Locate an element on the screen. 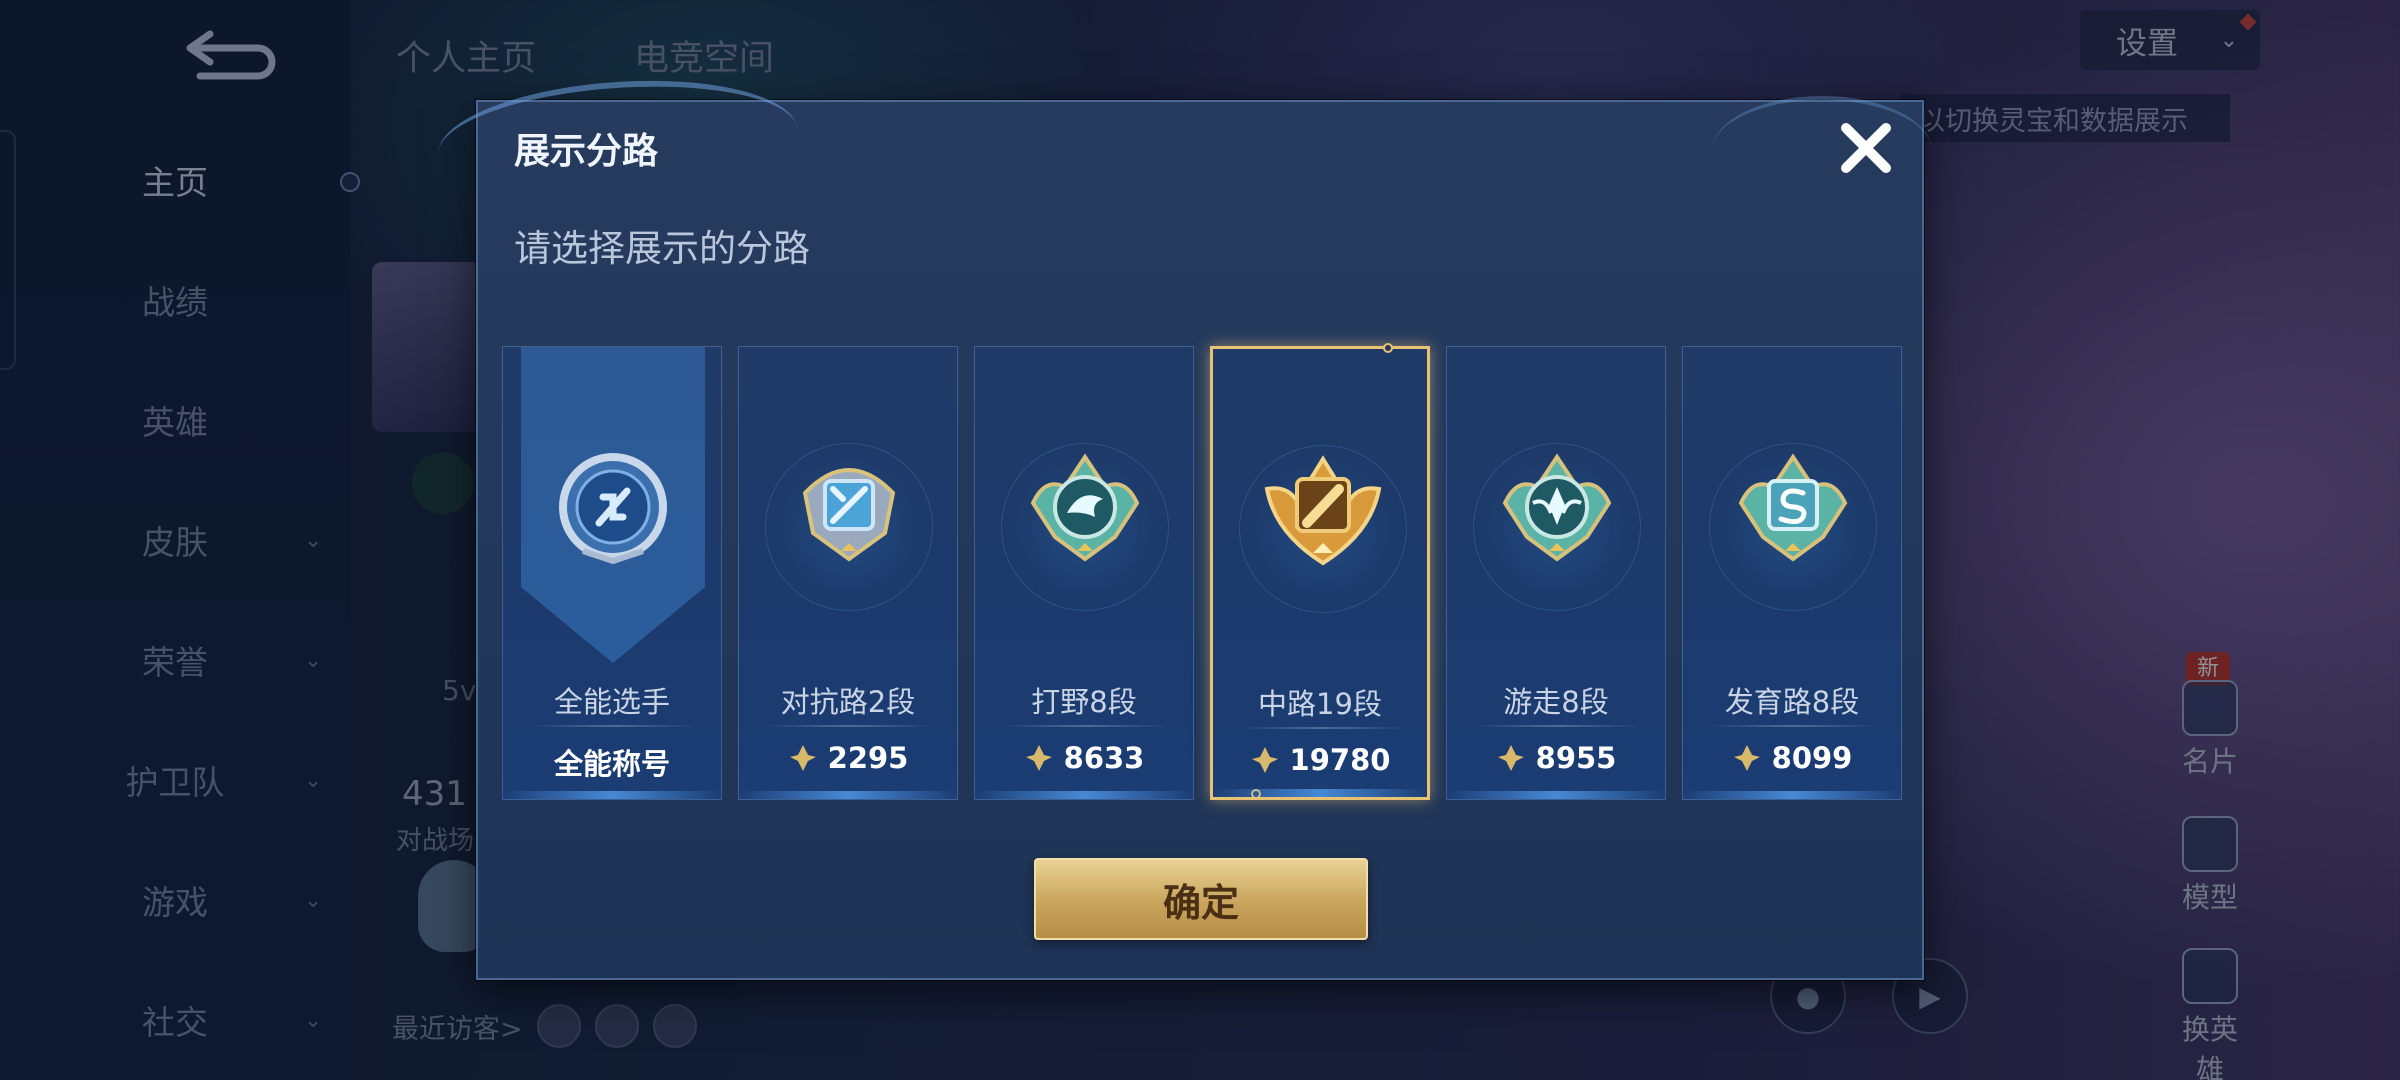 The image size is (2400, 1080). card-label: 全能选手 is located at coordinates (611, 702).